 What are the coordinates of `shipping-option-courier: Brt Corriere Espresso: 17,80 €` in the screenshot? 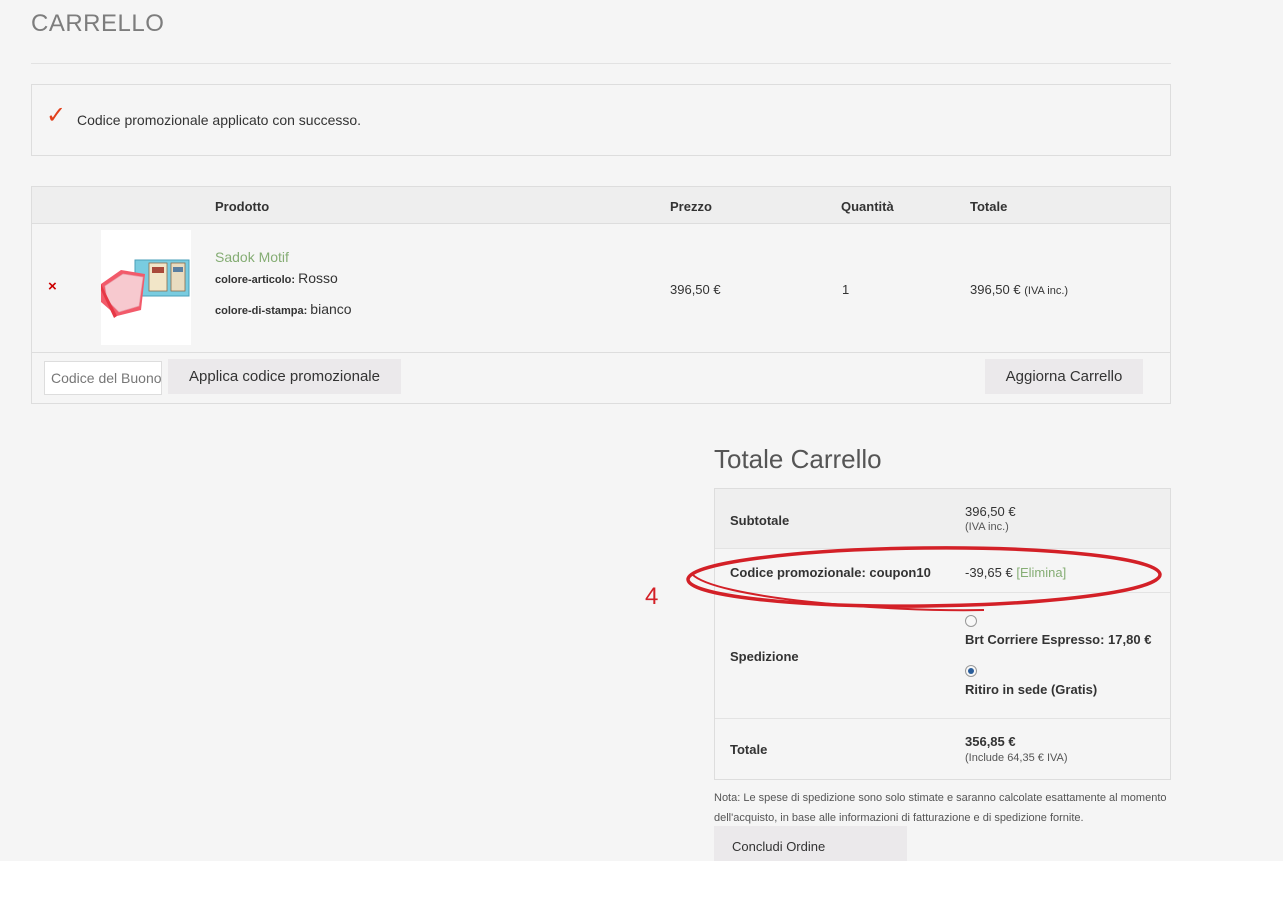 It's located at (1058, 639).